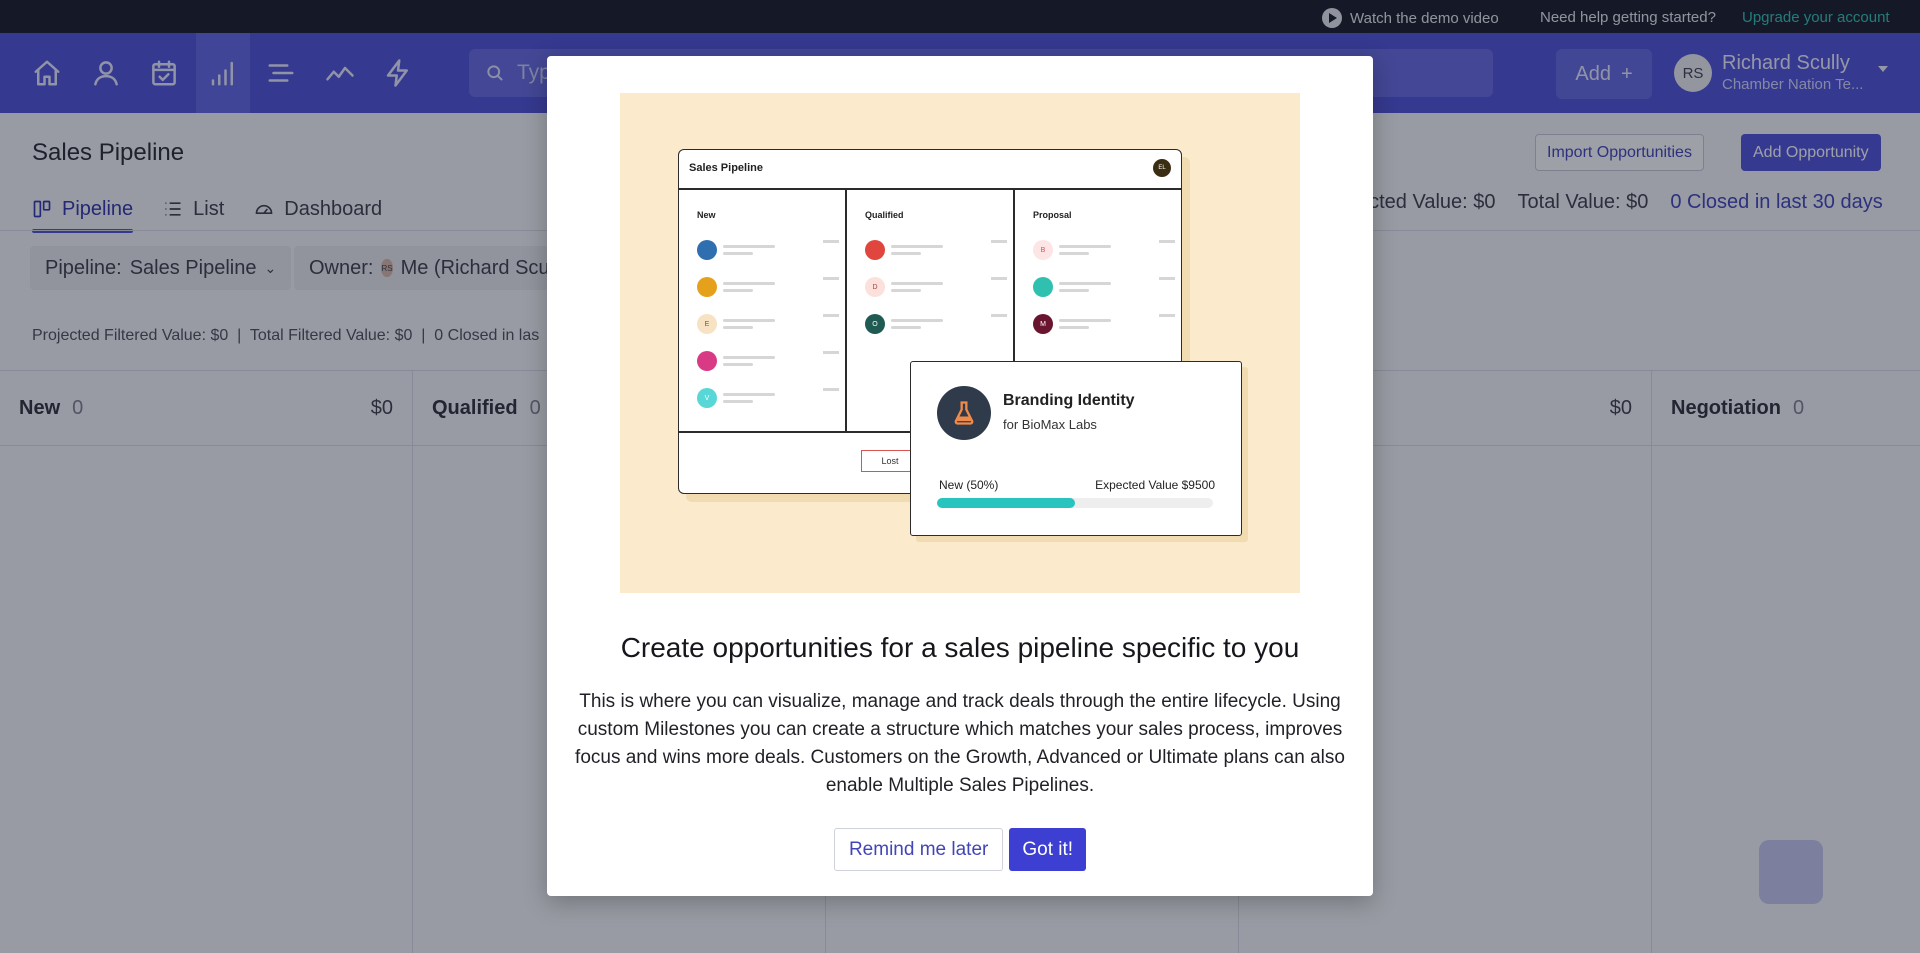 The height and width of the screenshot is (953, 1920). Describe the element at coordinates (1050, 424) in the screenshot. I see `deal-subtitle: for BioMax Labs` at that location.